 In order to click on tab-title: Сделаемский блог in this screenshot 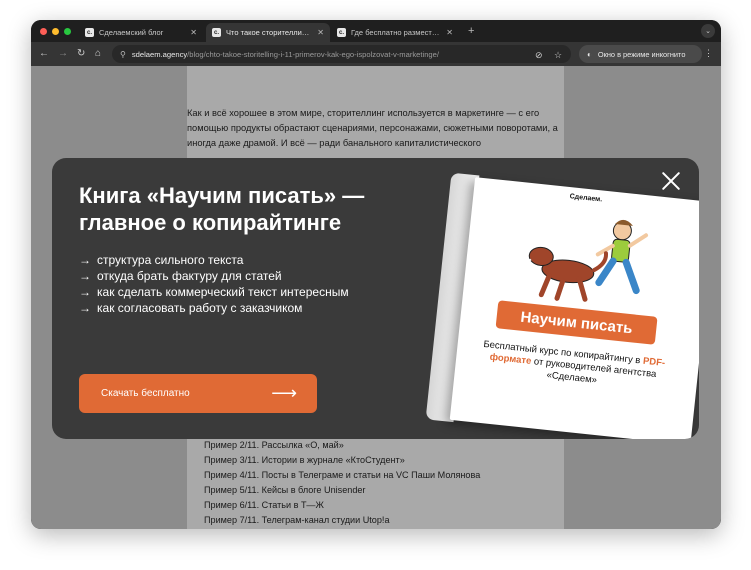, I will do `click(131, 32)`.